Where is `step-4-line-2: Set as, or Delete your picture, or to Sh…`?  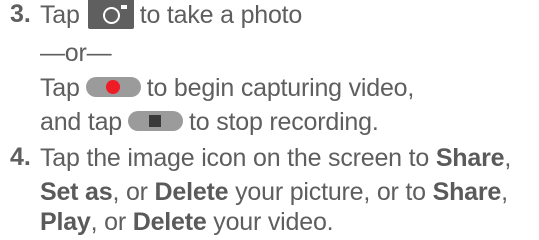 step-4-line-2: Set as, or Delete your picture, or to Sh… is located at coordinates (274, 192).